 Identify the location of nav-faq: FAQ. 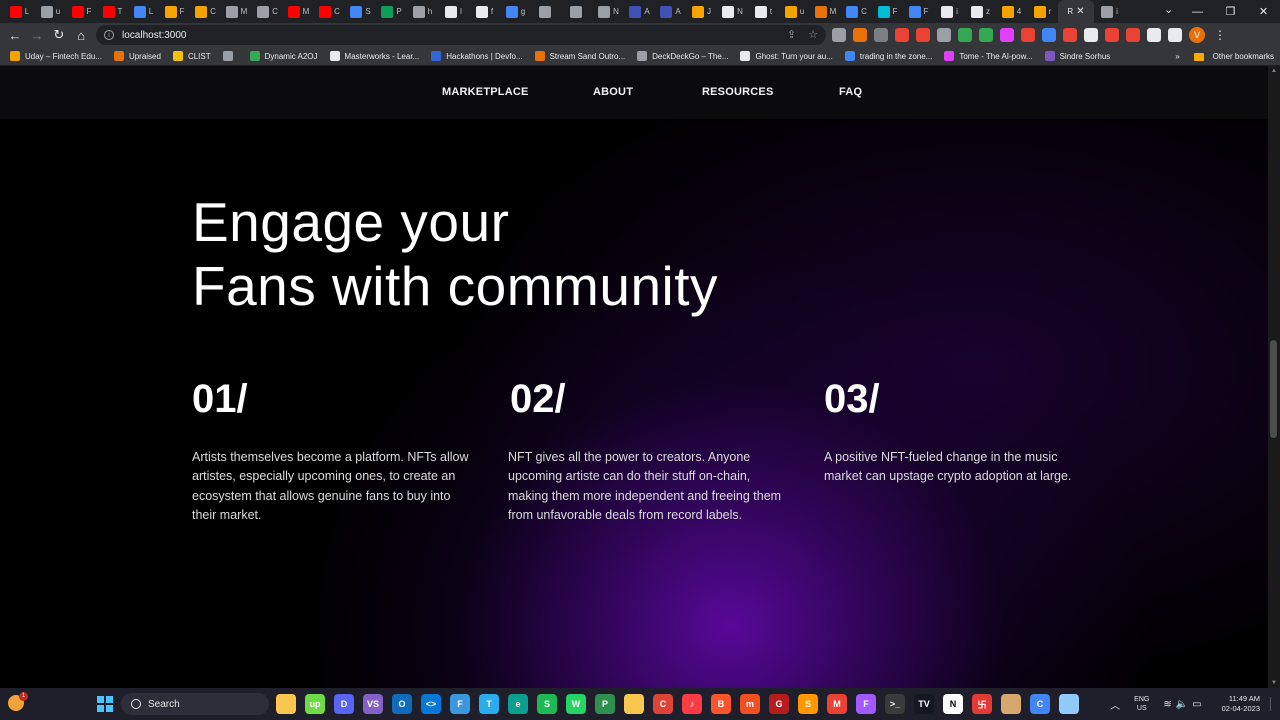
(850, 92).